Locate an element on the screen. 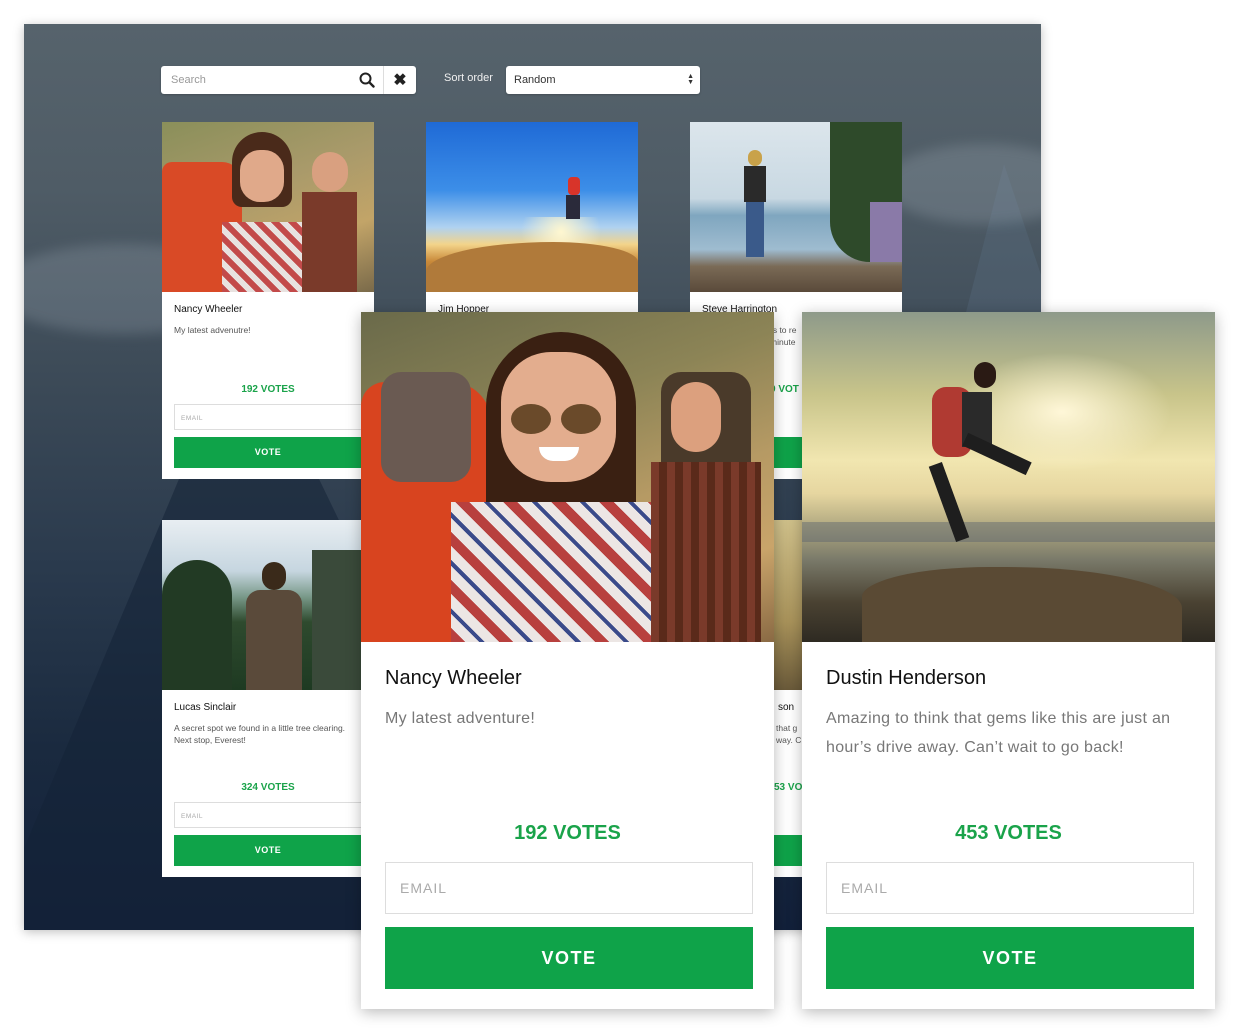 Image resolution: width=1239 pixels, height=1033 pixels. sort-order-select: Random ▲ ▼ is located at coordinates (603, 80).